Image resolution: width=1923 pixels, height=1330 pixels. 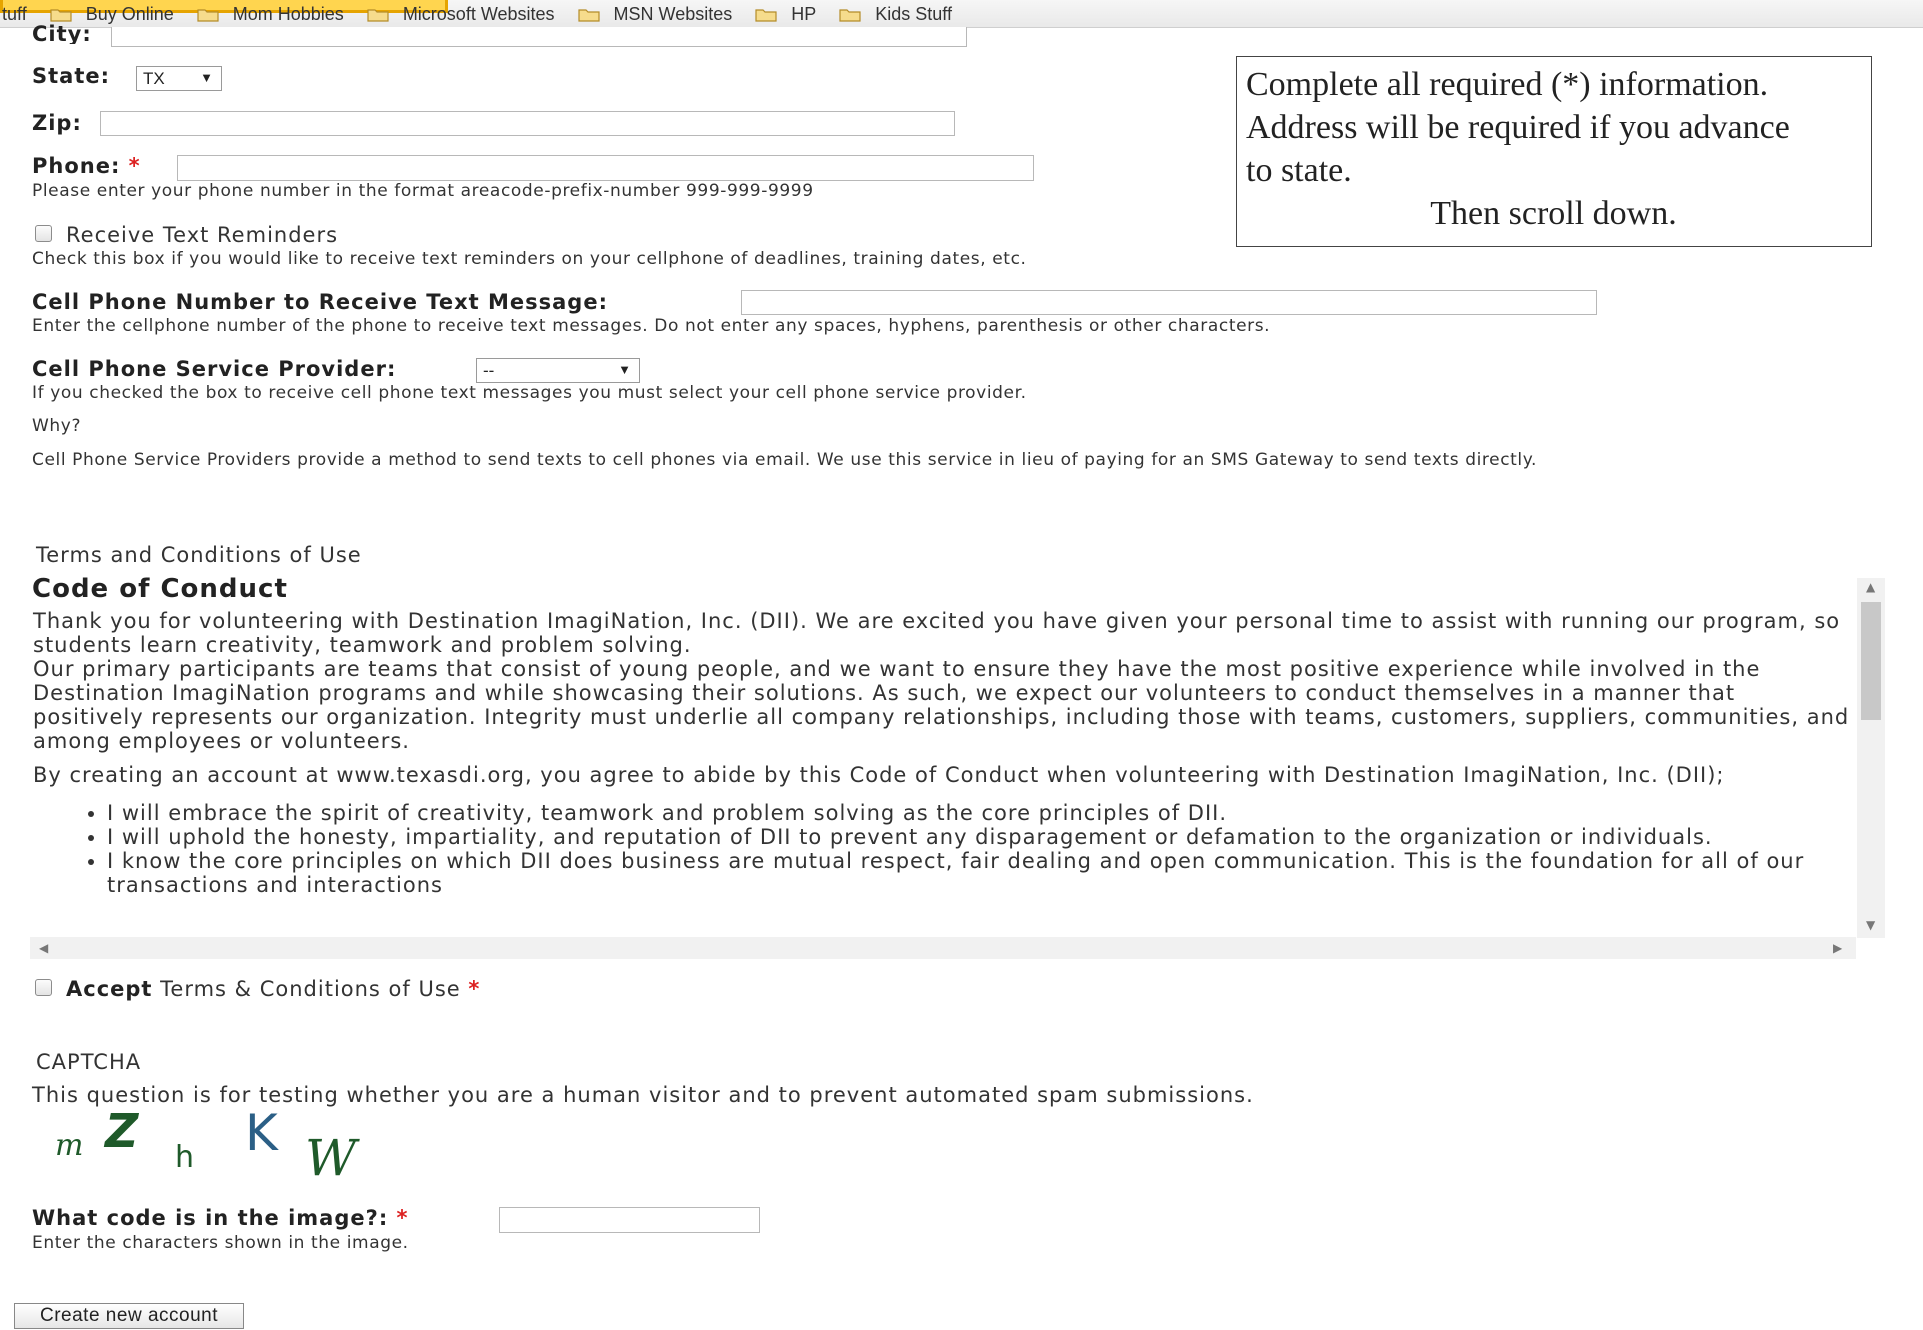 What do you see at coordinates (332, 1157) in the screenshot?
I see `svg-text: W` at bounding box center [332, 1157].